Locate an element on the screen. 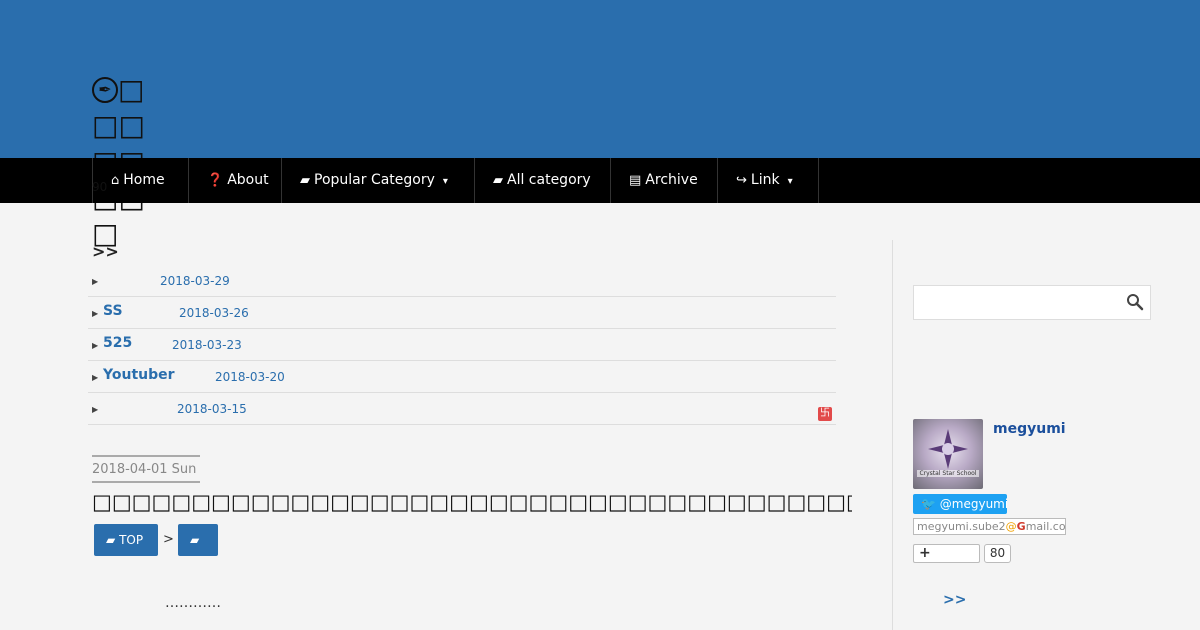 The width and height of the screenshot is (1200, 630). list-item: ▶ 2018-03-15 卐 is located at coordinates (462, 409).